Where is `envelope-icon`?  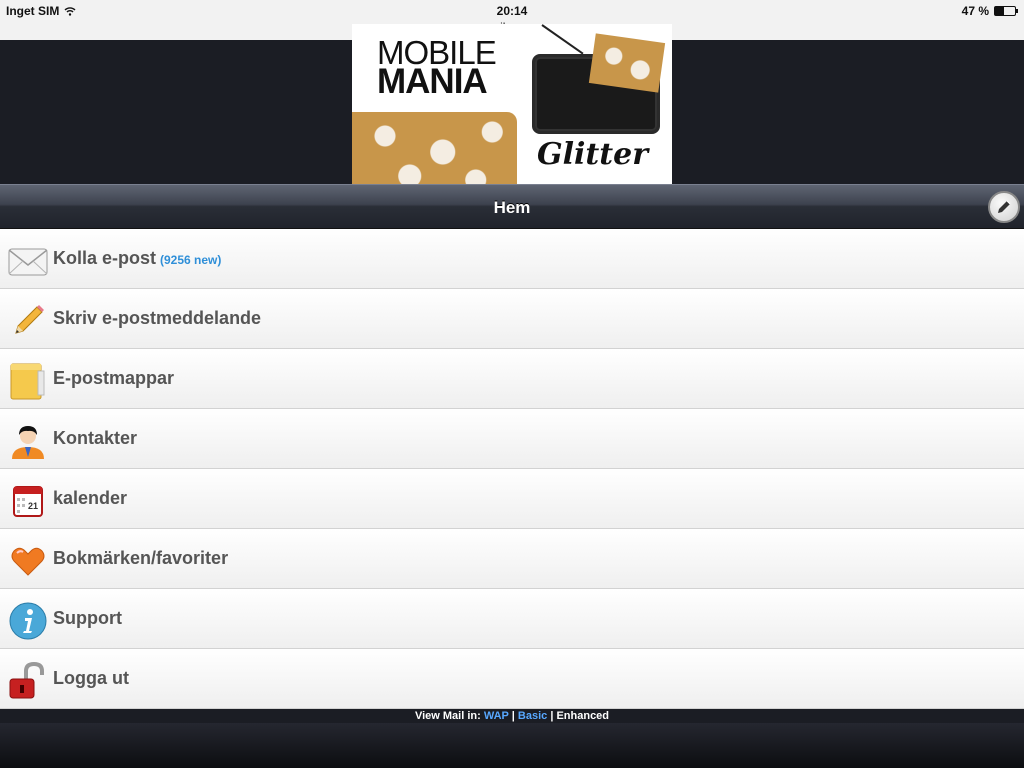 envelope-icon is located at coordinates (28, 262).